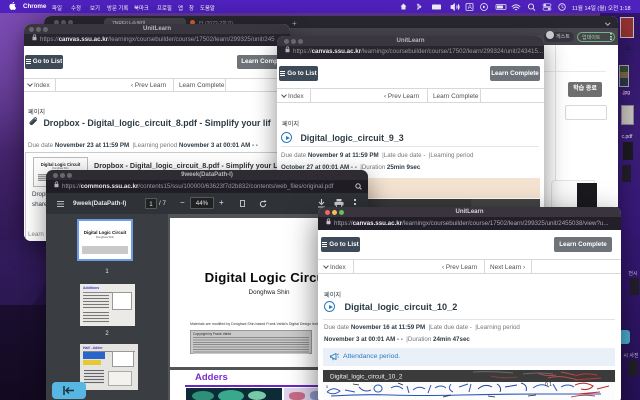 This screenshot has width=640, height=400. I want to click on svg-text: A, so click(470, 8).